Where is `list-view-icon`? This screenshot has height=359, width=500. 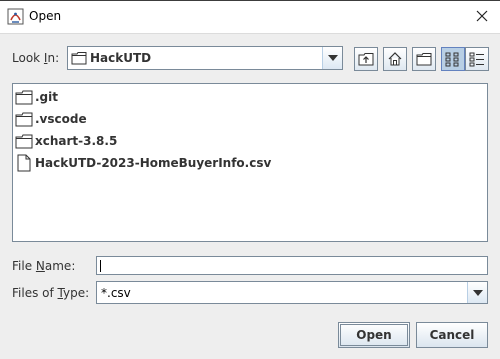 list-view-icon is located at coordinates (452, 59).